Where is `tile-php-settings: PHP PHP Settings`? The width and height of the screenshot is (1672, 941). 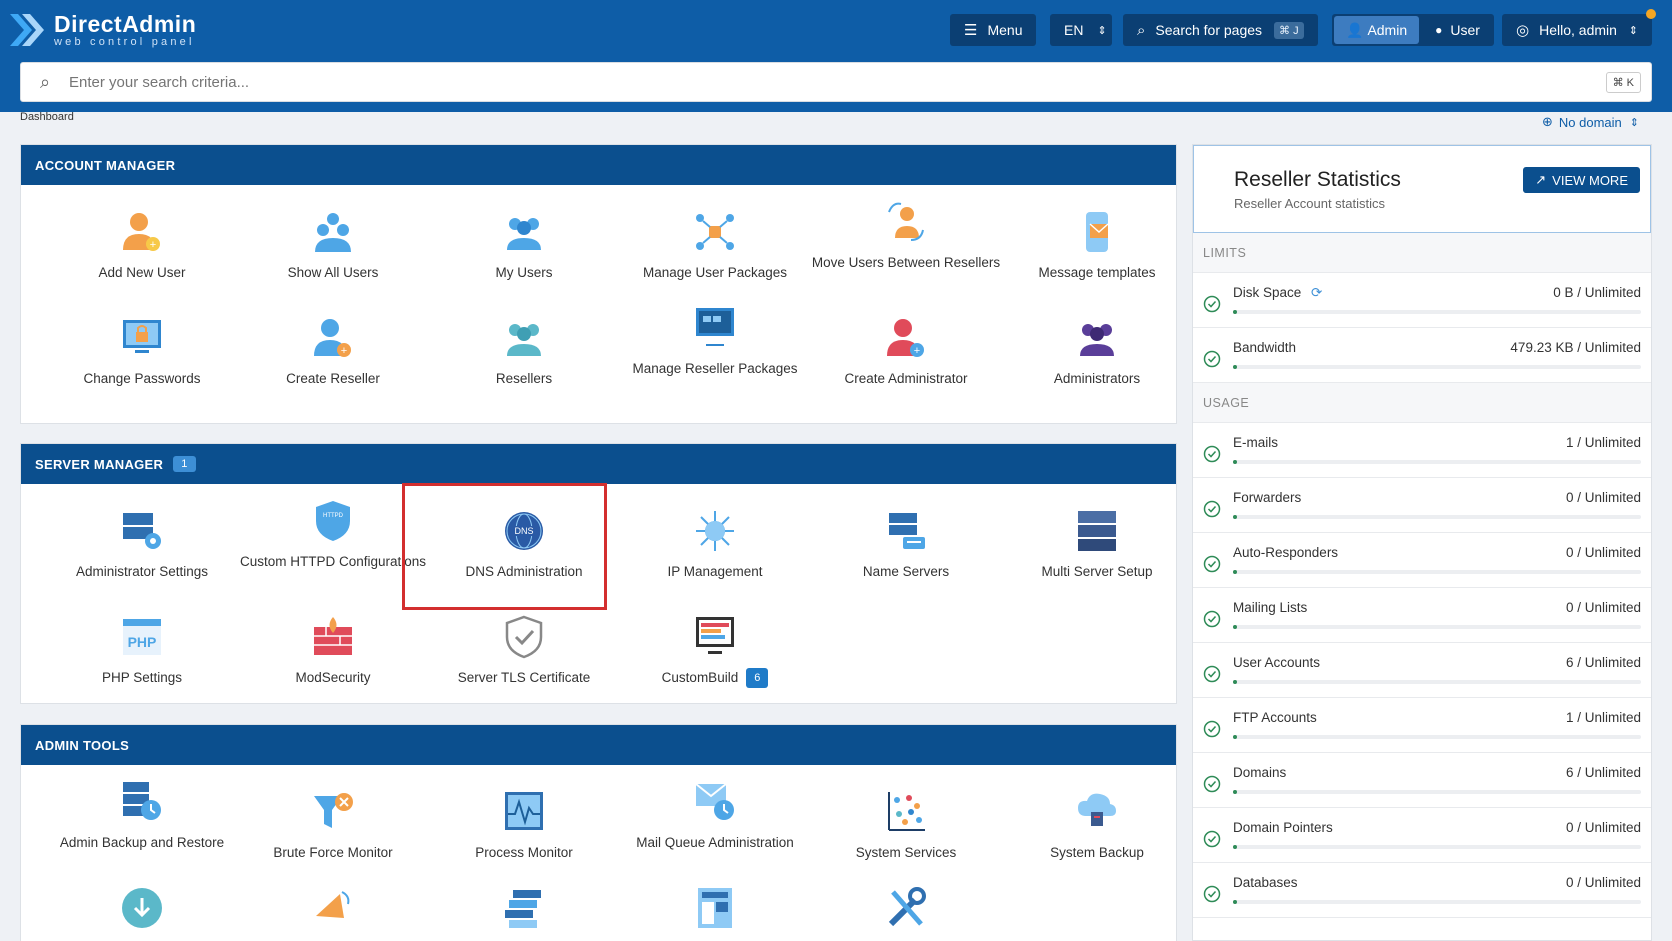
tile-php-settings: PHP PHP Settings is located at coordinates (142, 651).